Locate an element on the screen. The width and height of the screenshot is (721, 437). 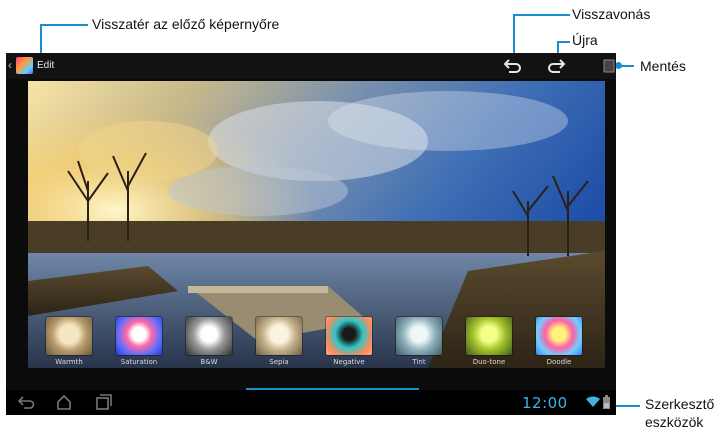
callout-line-undo-h is located at coordinates (541, 15).